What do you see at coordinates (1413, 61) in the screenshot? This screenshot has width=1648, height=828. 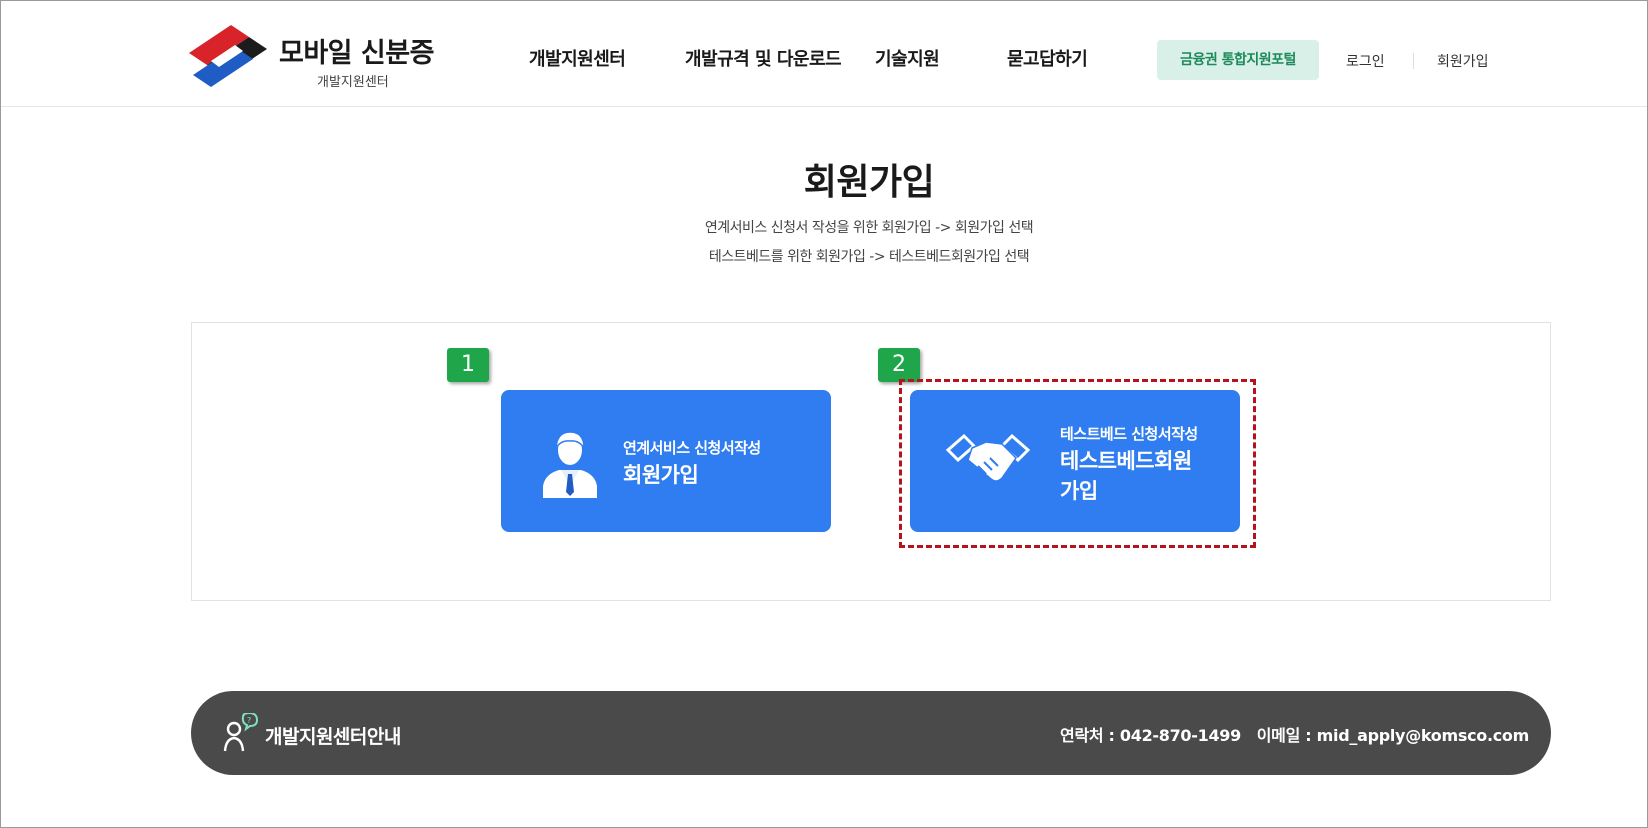 I see `header-divider` at bounding box center [1413, 61].